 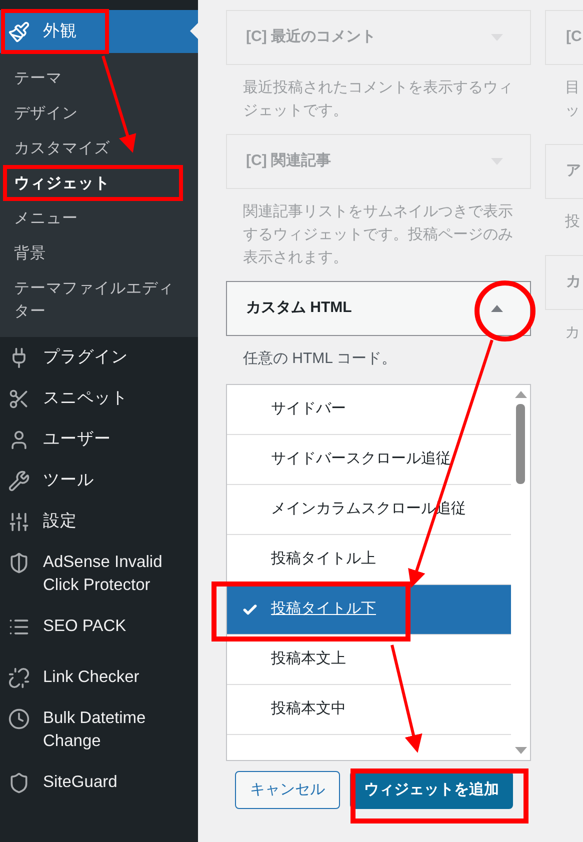 What do you see at coordinates (320, 359) in the screenshot?
I see `widget-description: 任意の HTML コード。` at bounding box center [320, 359].